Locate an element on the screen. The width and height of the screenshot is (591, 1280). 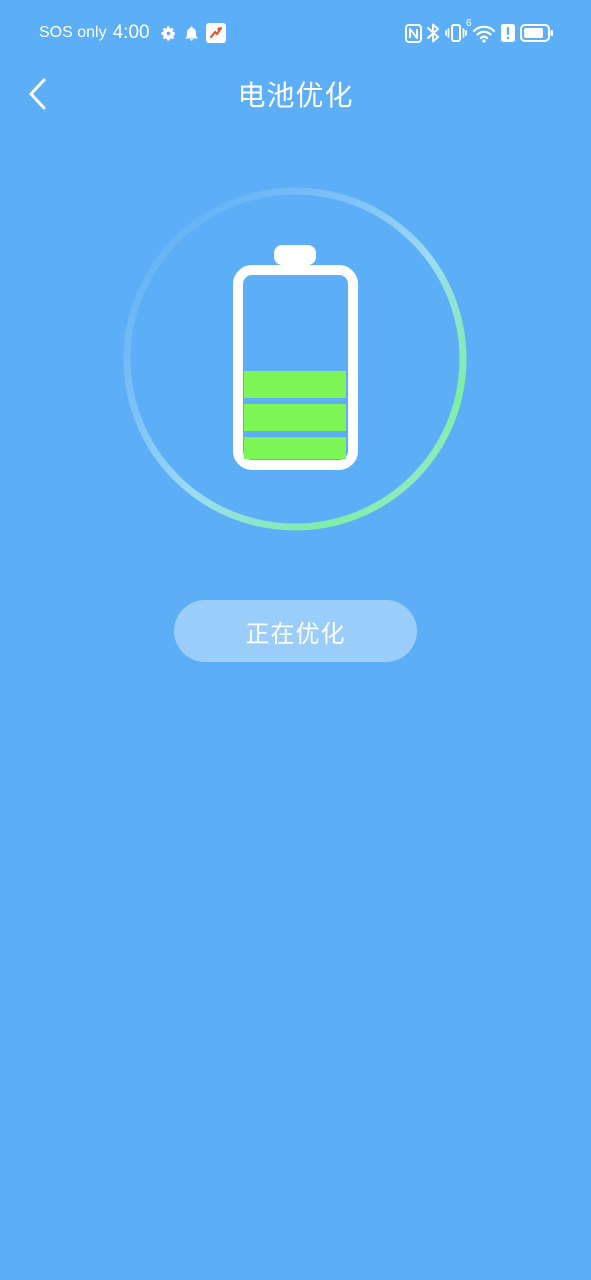
chevron-left-icon is located at coordinates (38, 96).